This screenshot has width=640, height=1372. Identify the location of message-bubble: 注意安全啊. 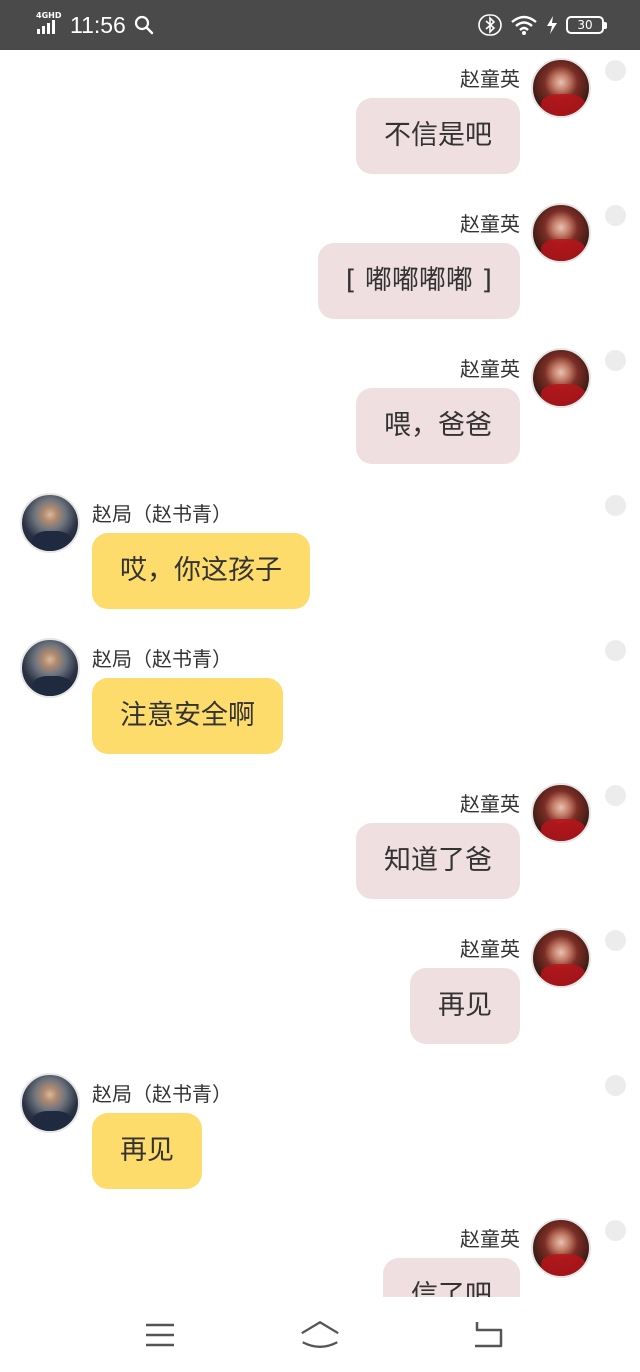
(187, 716).